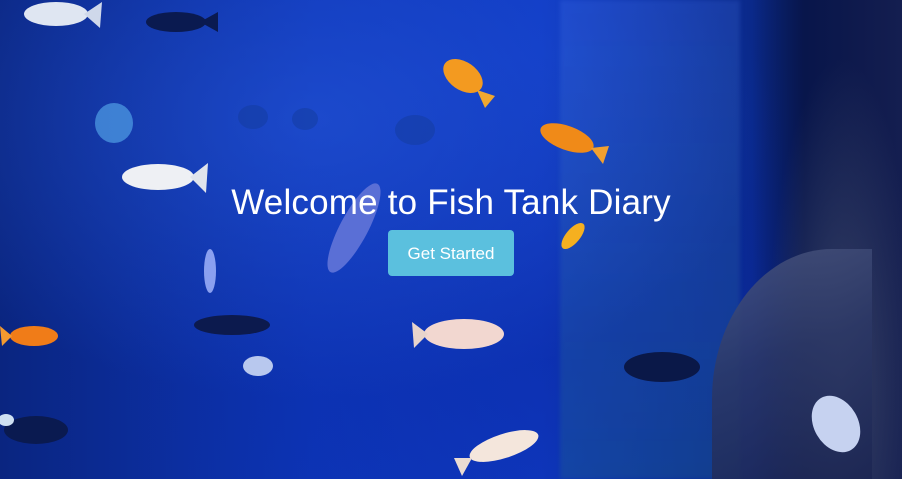 The width and height of the screenshot is (902, 479). Describe the element at coordinates (451, 253) in the screenshot. I see `get-started-button: Get Started` at that location.